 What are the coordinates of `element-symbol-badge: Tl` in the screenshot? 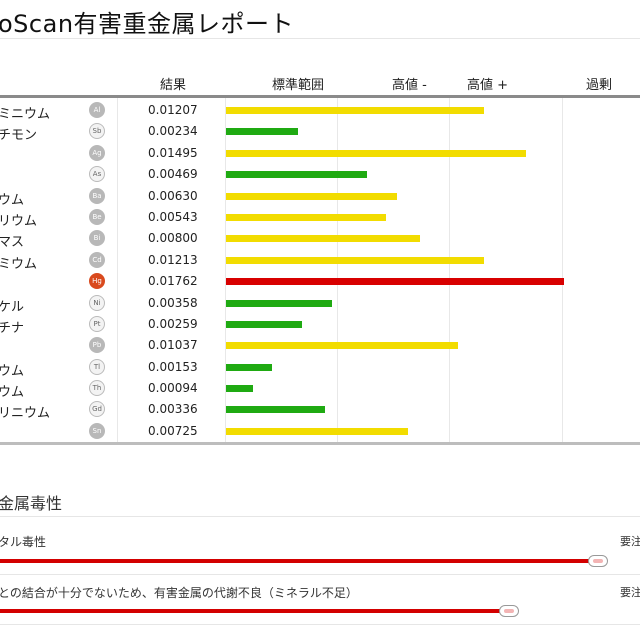 It's located at (97, 366).